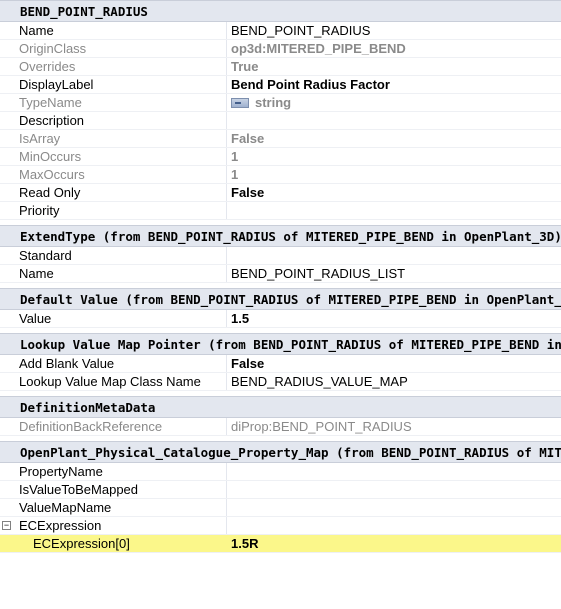  I want to click on property-row-ecexpression: − ECExpression, so click(280, 526).